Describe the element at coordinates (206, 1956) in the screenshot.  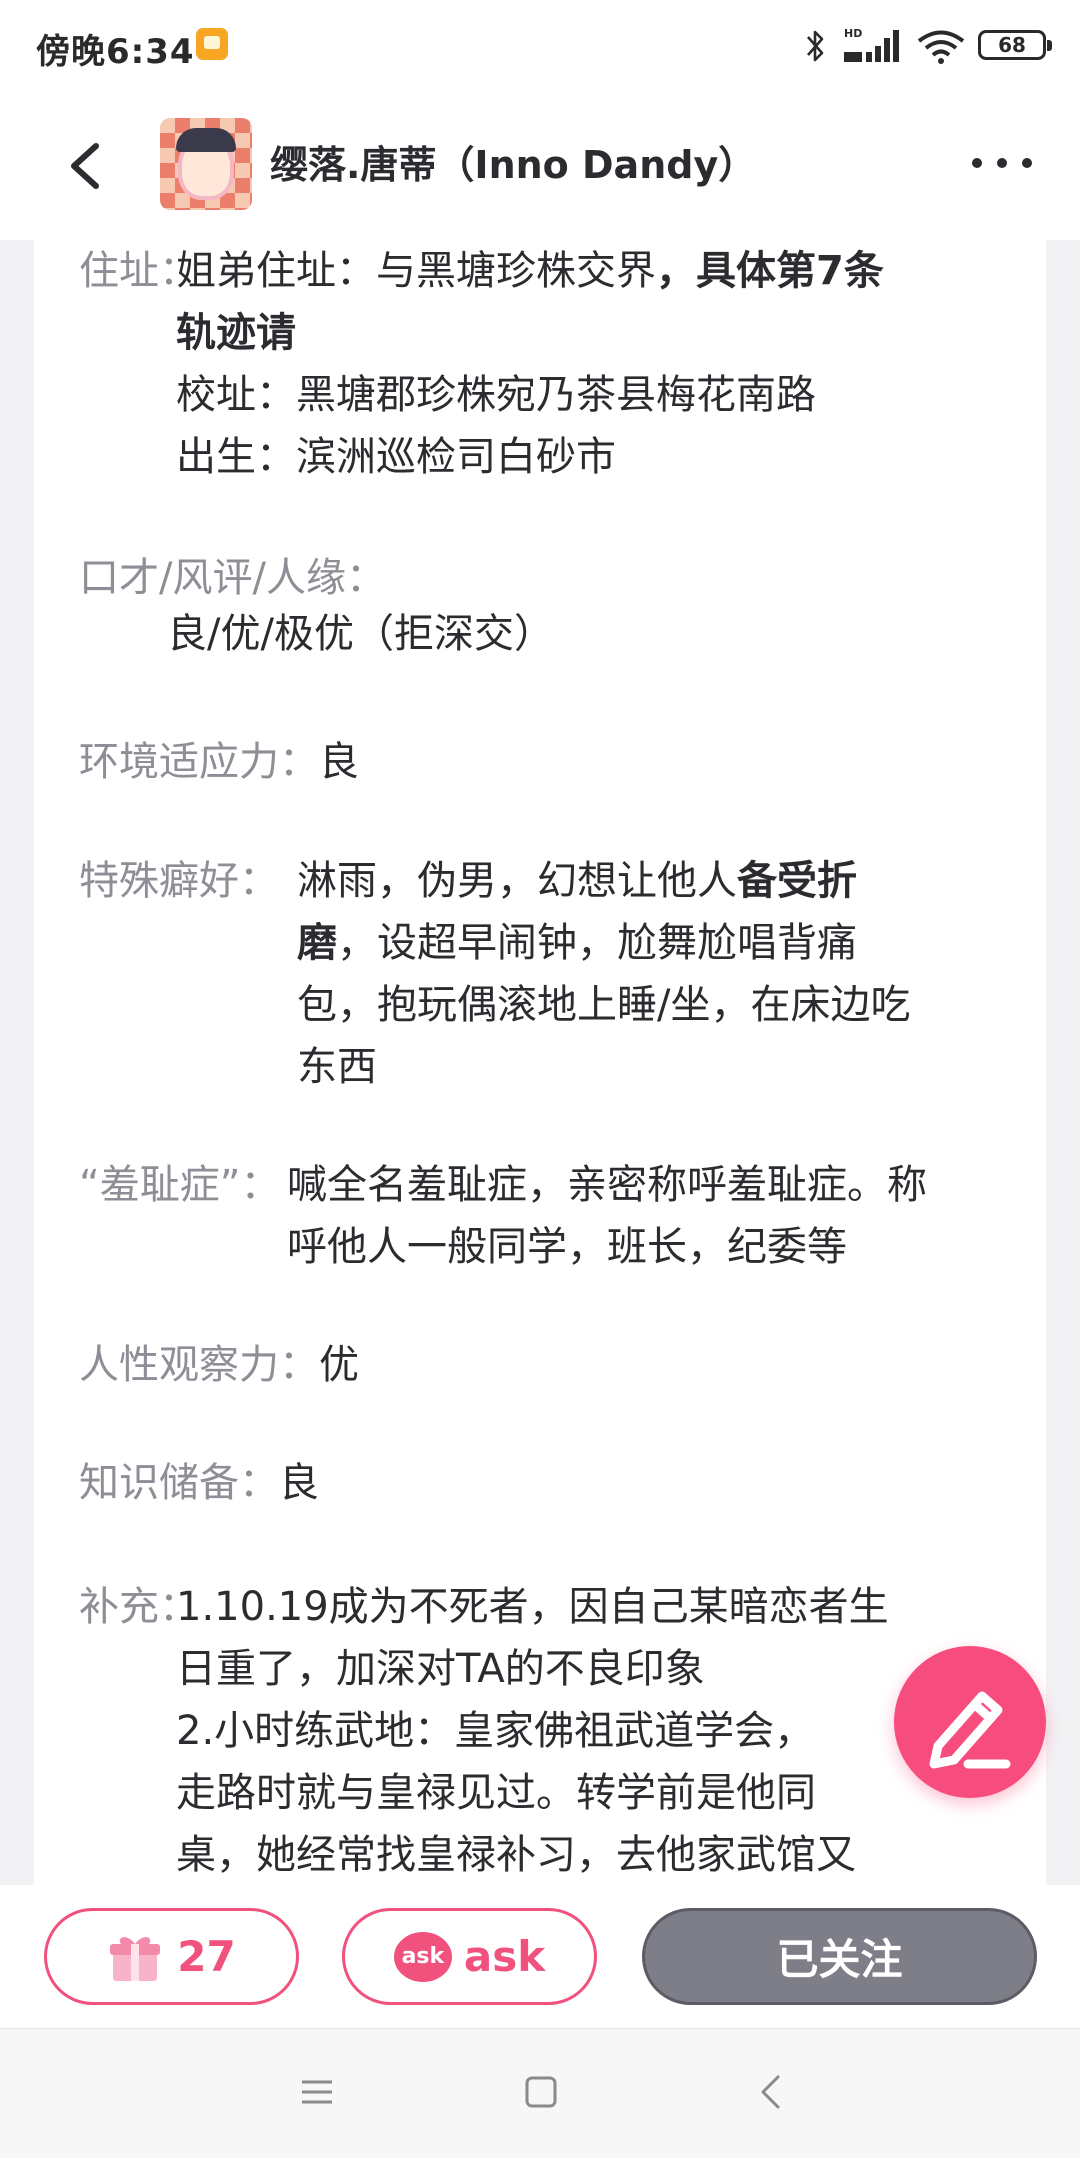
I see `gift-count: 27` at that location.